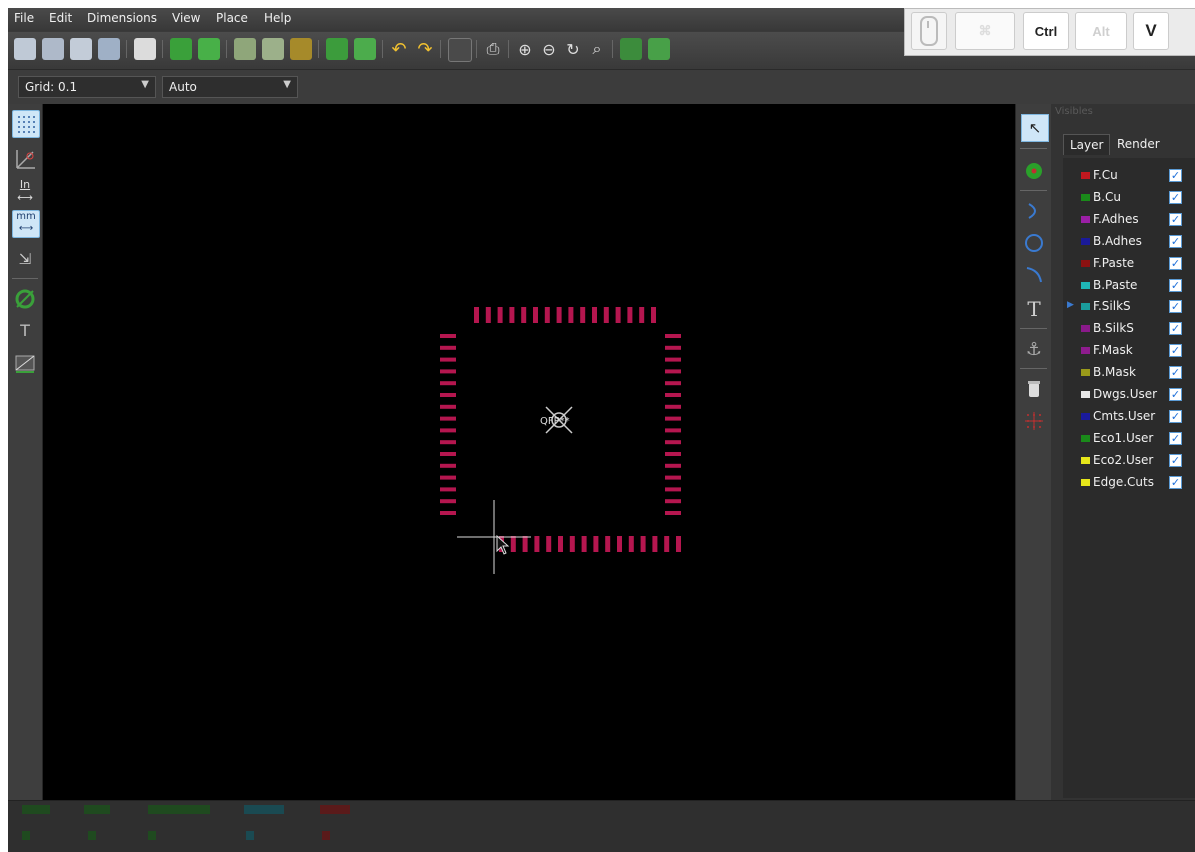 The width and height of the screenshot is (1195, 852). Describe the element at coordinates (25, 191) in the screenshot. I see `inch-units-icon: In ⟷` at that location.